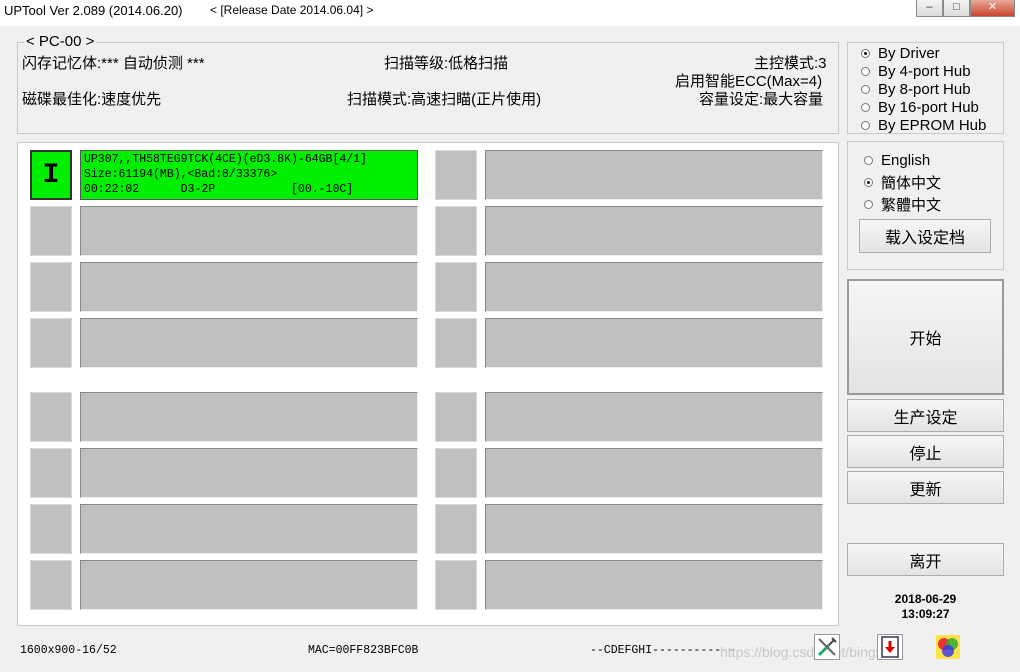 The width and height of the screenshot is (1020, 672). Describe the element at coordinates (925, 487) in the screenshot. I see `update-button: 更新` at that location.